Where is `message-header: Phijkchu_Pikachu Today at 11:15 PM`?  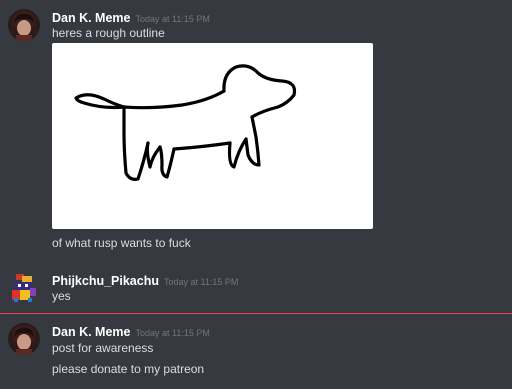
message-header: Phijkchu_Pikachu Today at 11:15 PM is located at coordinates (145, 281).